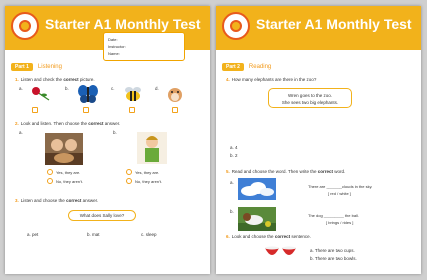  Describe the element at coordinates (32, 234) in the screenshot. I see `answer-option: a. pet` at that location.